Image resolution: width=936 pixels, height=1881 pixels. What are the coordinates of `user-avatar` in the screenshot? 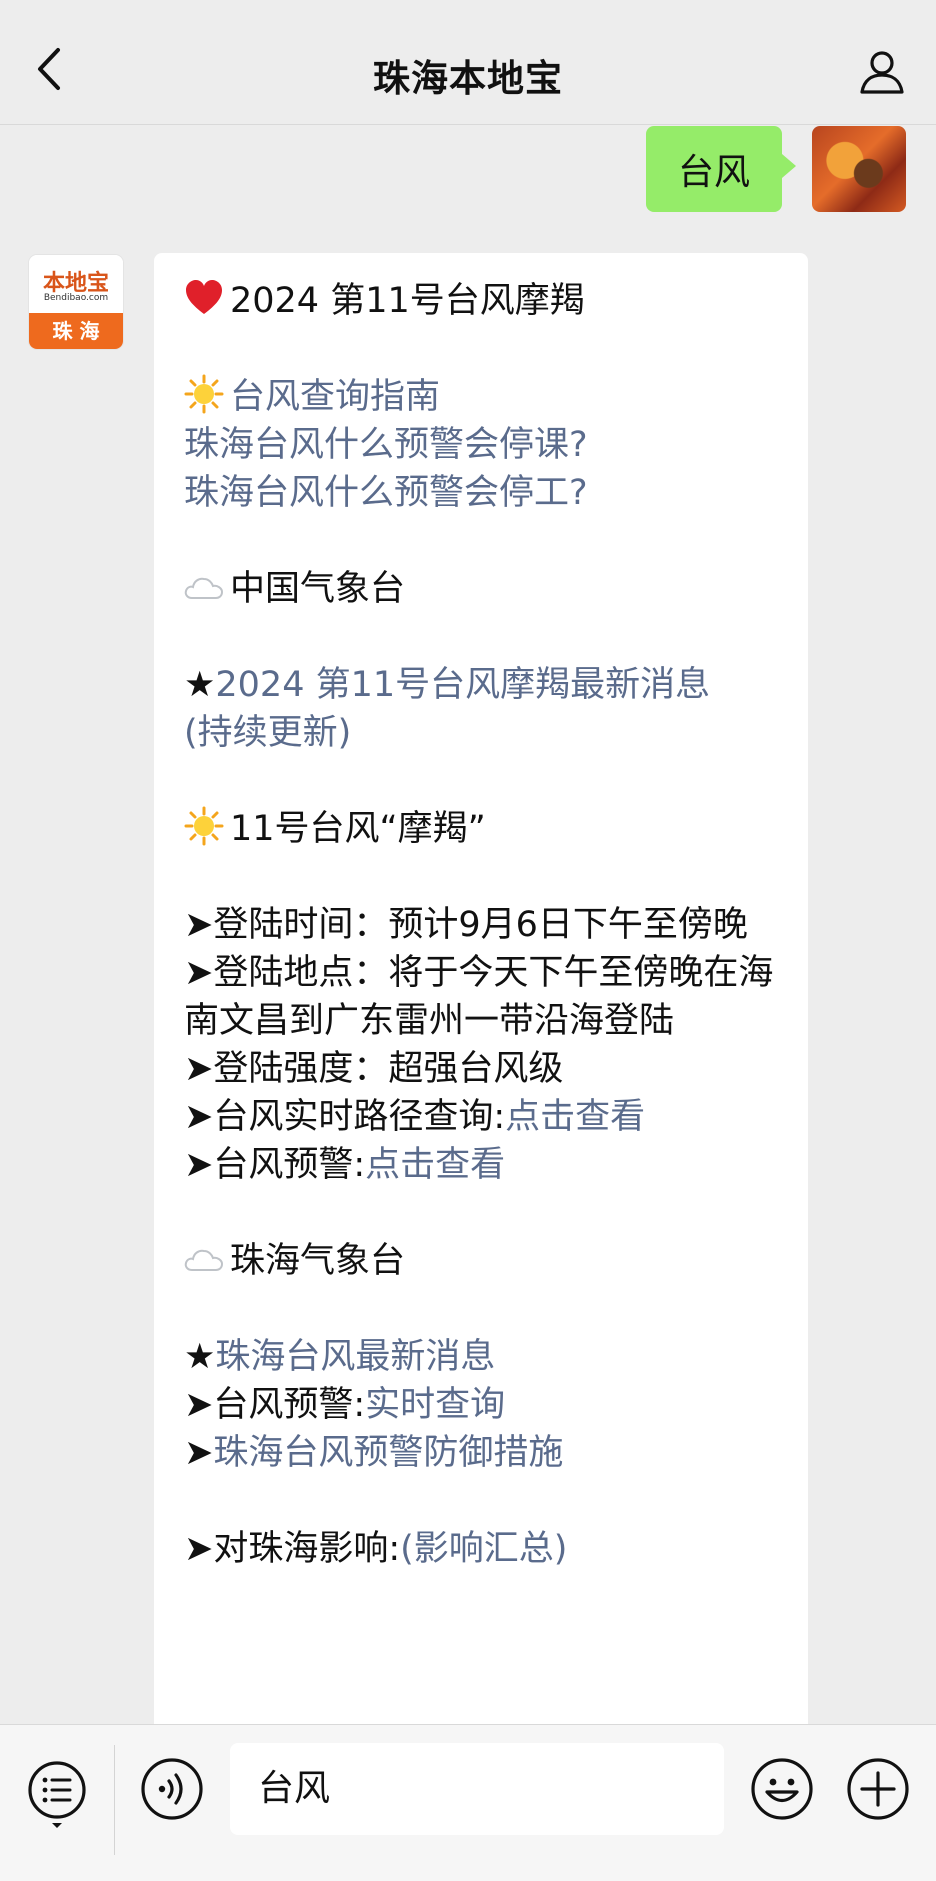 It's located at (859, 169).